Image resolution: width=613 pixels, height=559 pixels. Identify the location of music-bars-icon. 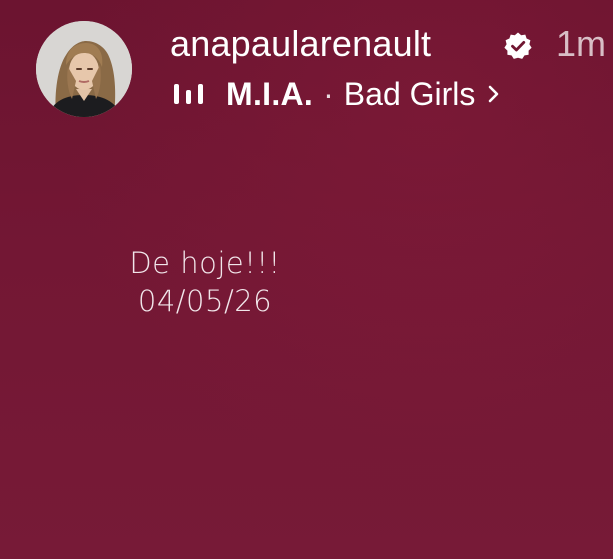
(189, 94).